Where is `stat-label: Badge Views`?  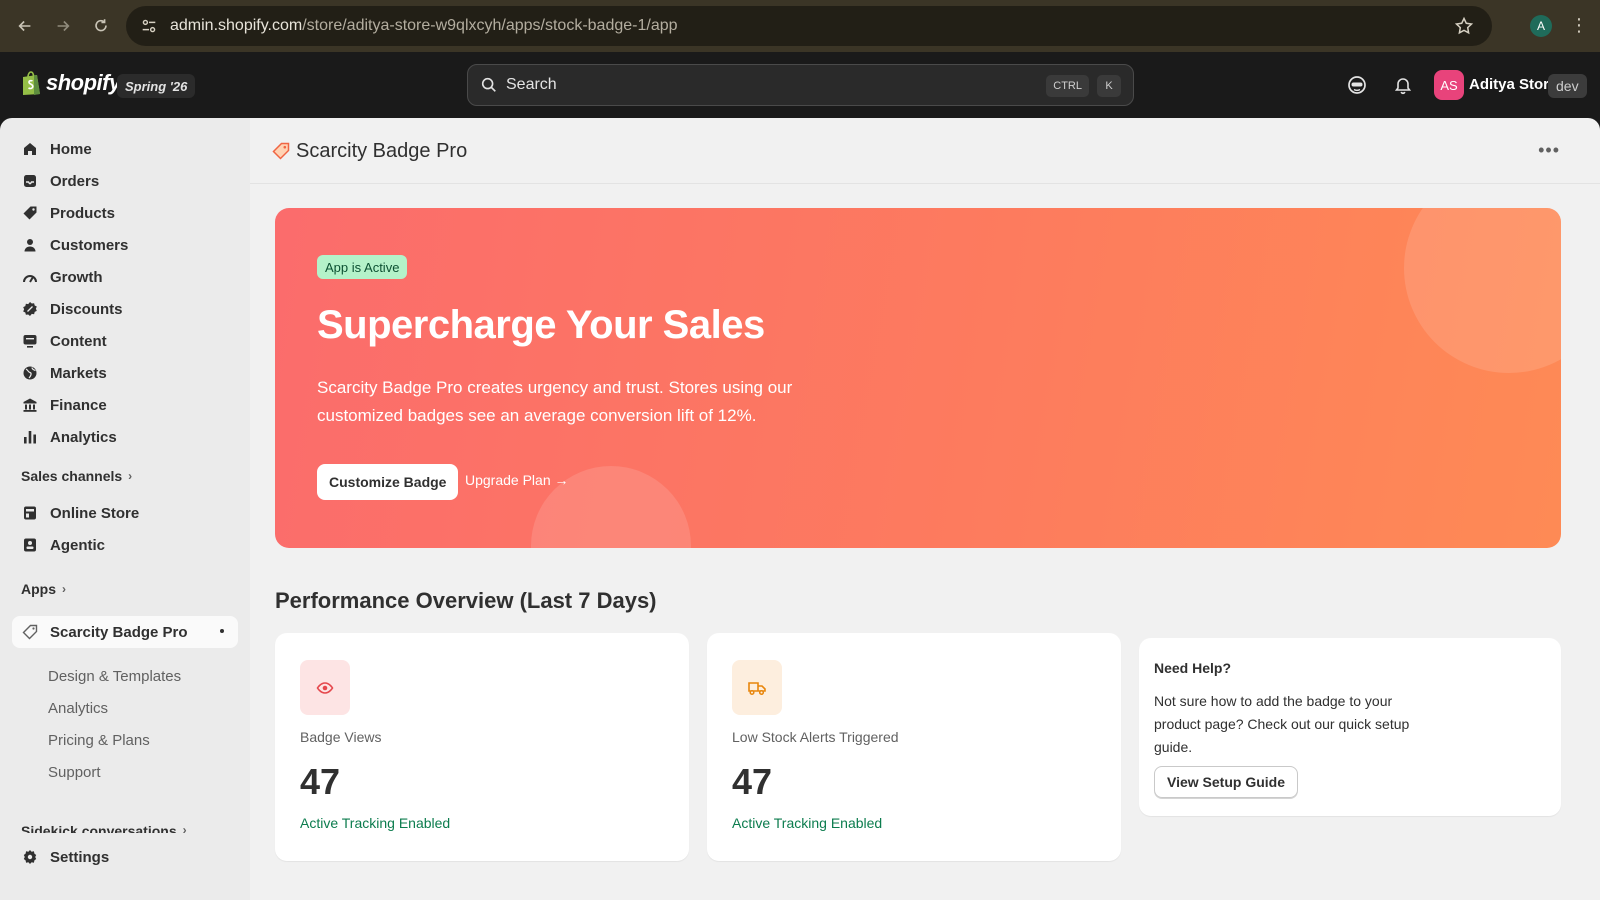
stat-label: Badge Views is located at coordinates (341, 737).